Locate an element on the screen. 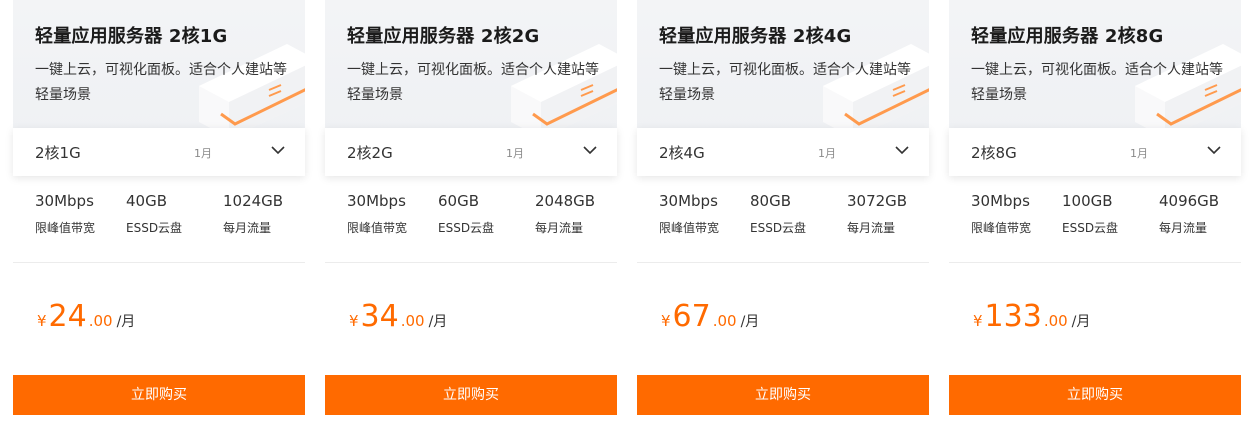 This screenshot has width=1249, height=430. spec-select: 2核4G 1月 is located at coordinates (783, 152).